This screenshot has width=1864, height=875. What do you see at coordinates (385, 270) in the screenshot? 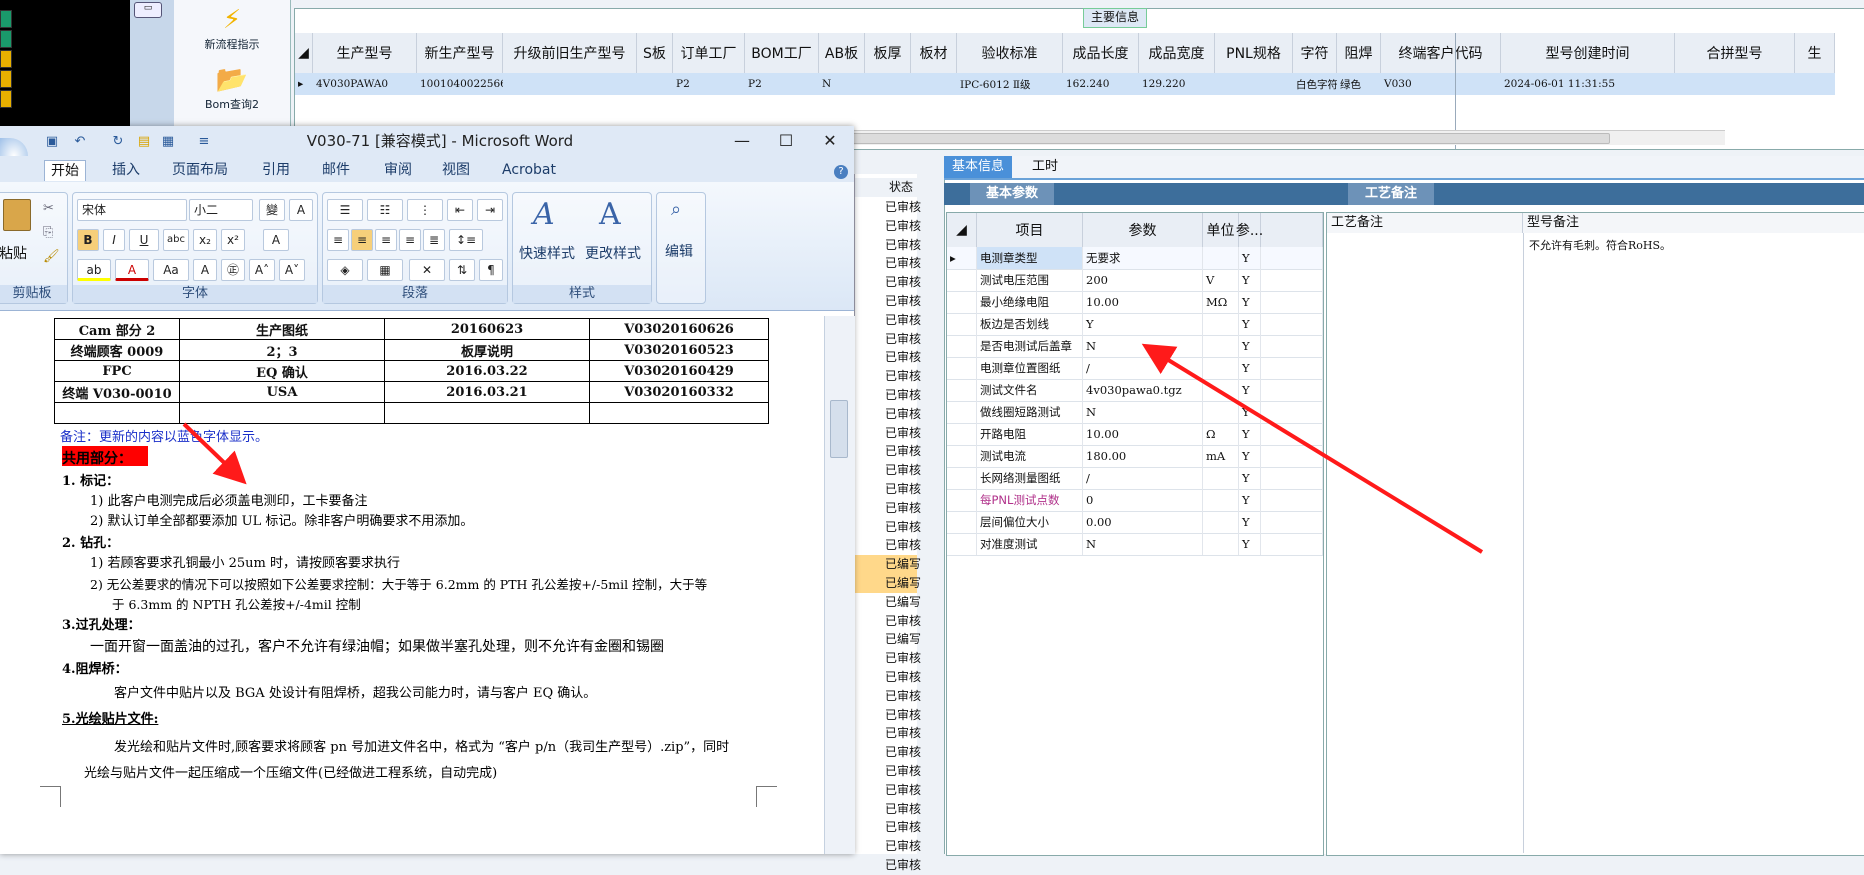
I see `borders-icon: ▦` at bounding box center [385, 270].